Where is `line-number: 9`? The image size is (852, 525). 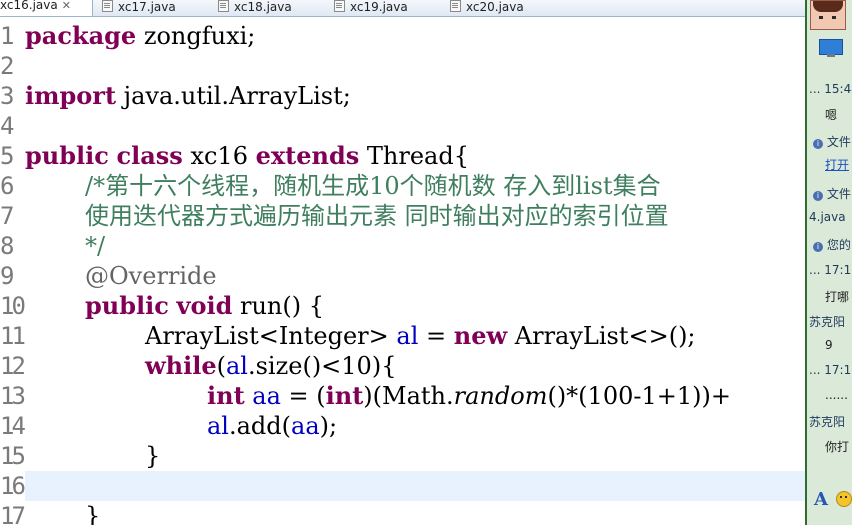 line-number: 9 is located at coordinates (7, 276).